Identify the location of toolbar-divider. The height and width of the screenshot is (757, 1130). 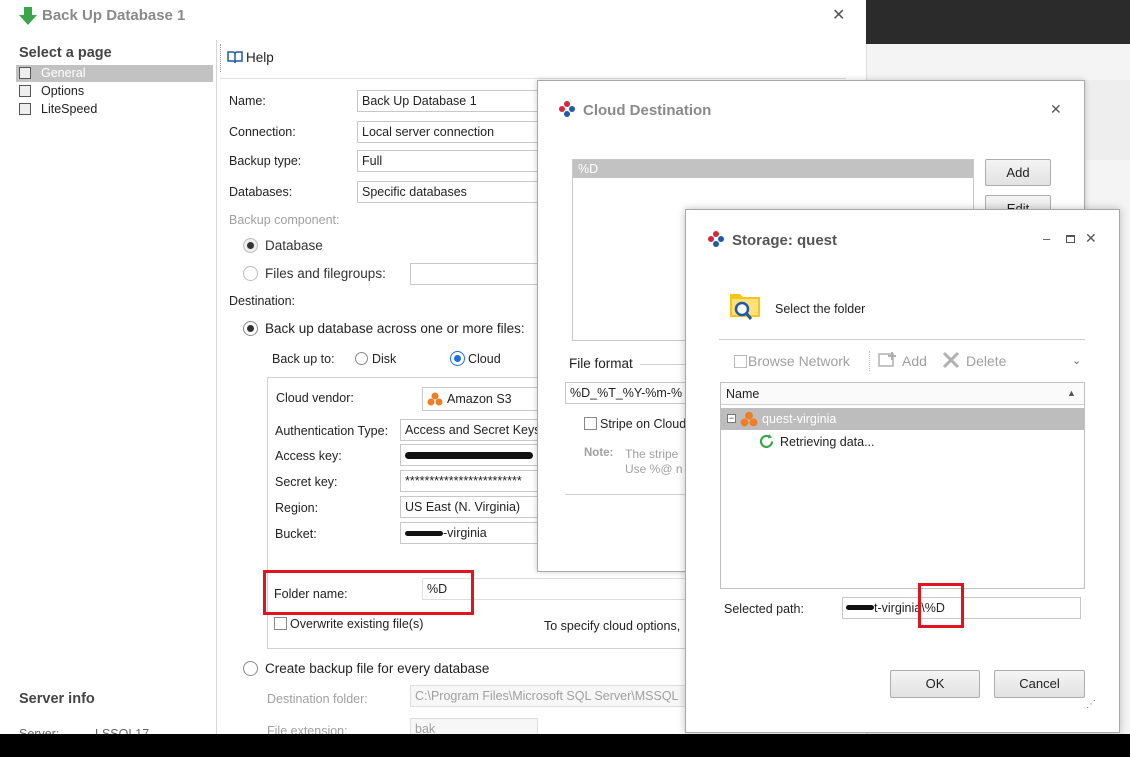
(533, 78).